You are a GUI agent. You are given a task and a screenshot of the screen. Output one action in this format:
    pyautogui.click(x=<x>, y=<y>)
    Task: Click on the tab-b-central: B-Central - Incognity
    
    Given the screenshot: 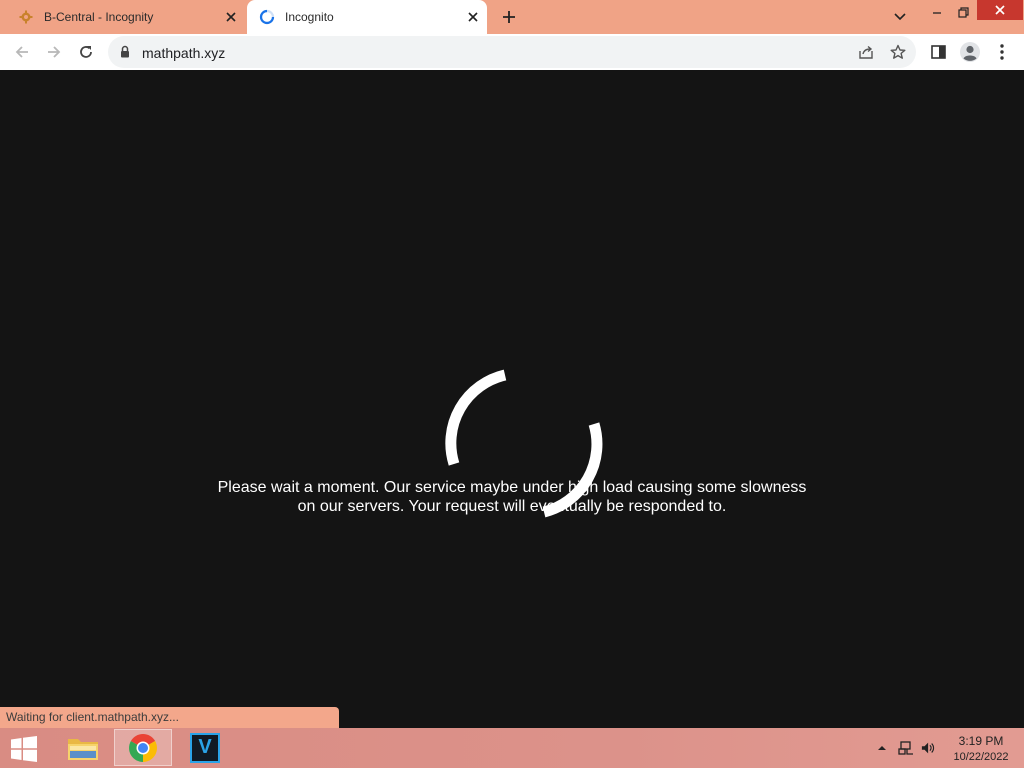 What is the action you would take?
    pyautogui.click(x=122, y=17)
    